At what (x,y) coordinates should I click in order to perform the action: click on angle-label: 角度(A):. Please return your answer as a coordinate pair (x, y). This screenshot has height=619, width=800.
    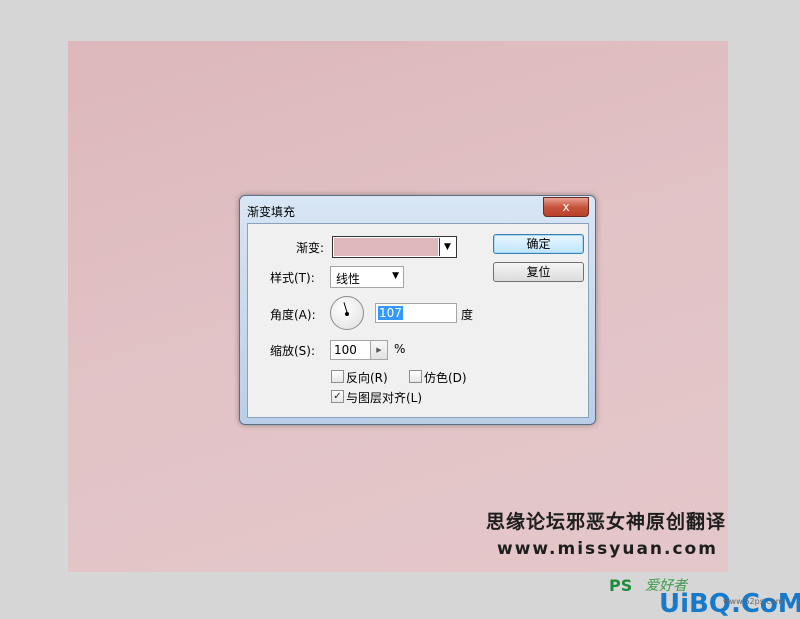
    Looking at the image, I should click on (293, 315).